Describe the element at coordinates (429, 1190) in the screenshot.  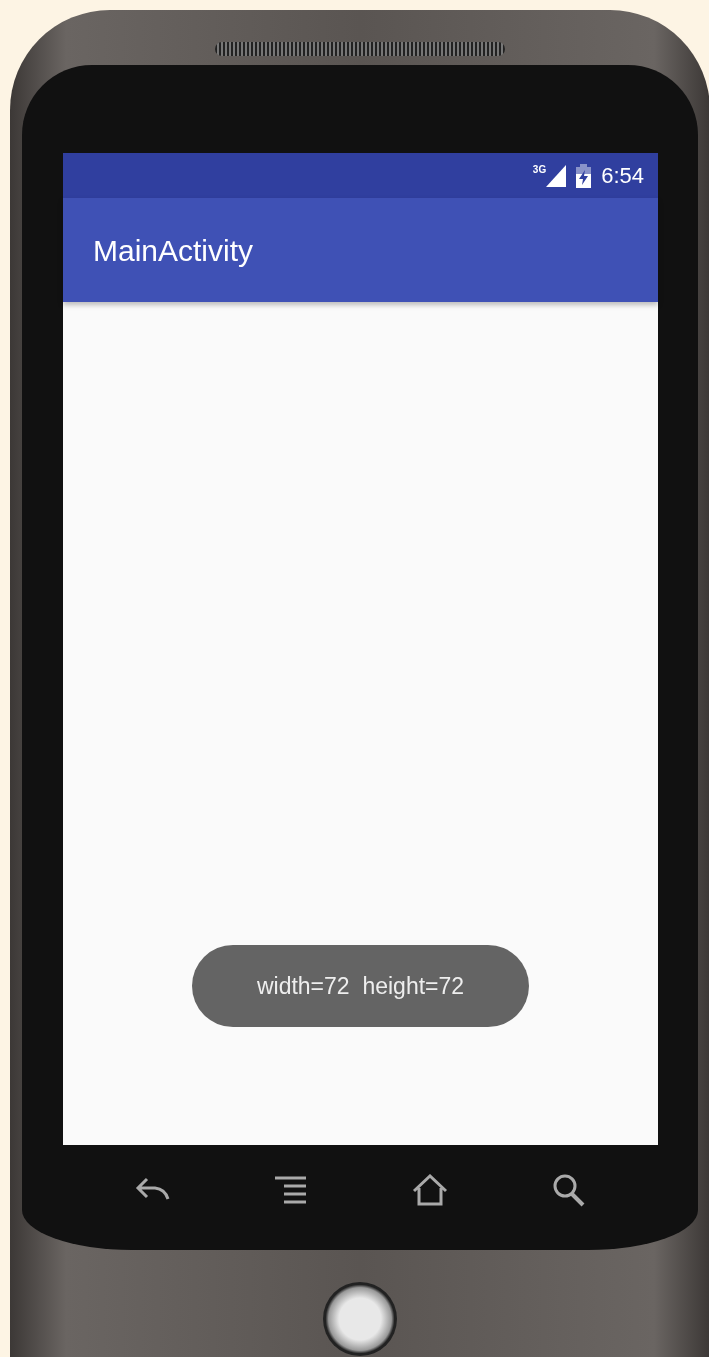
I see `home-icon` at that location.